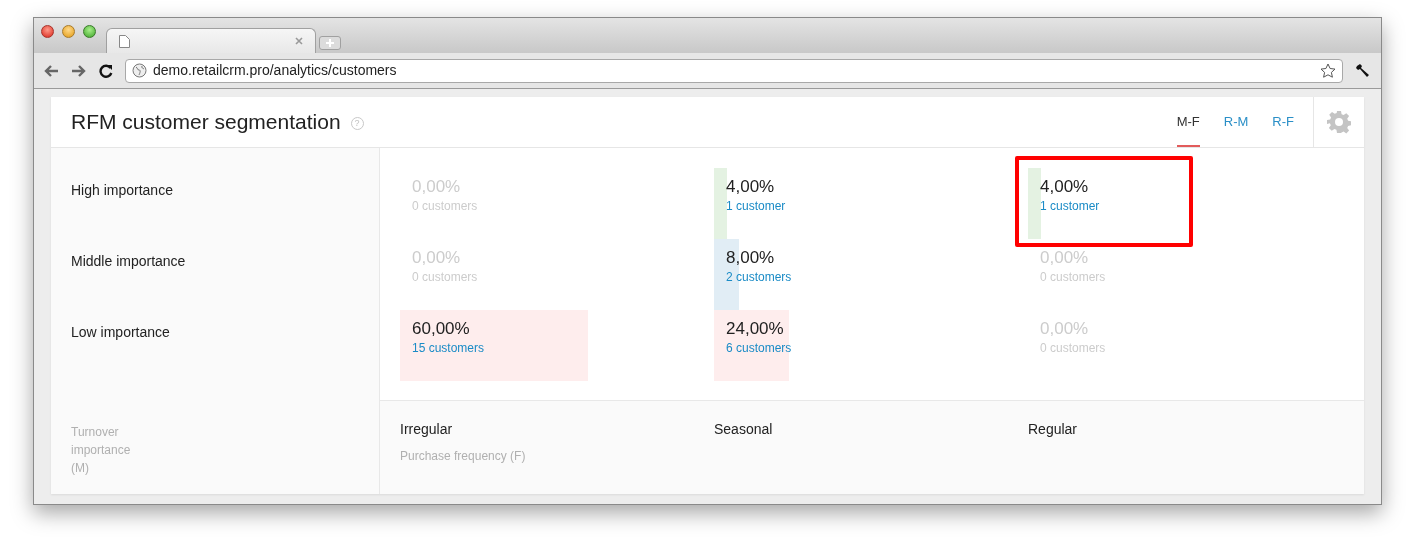 This screenshot has width=1415, height=553. What do you see at coordinates (206, 122) in the screenshot?
I see `report-title: RFM customer segmentation` at bounding box center [206, 122].